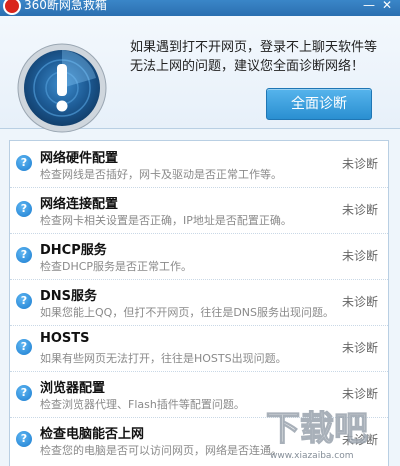  Describe the element at coordinates (254, 57) in the screenshot. I see `header-message: 如果遇到打不开网页，登录不上聊天软件等无法上网的问题，建议您全面诊断网络！` at that location.